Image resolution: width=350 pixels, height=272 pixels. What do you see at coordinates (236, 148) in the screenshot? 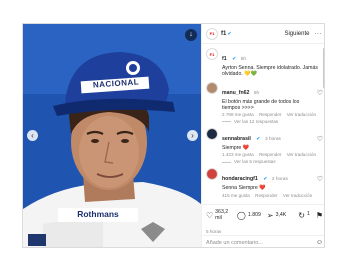
I see `comment-text: Siempre ❤️` at bounding box center [236, 148].